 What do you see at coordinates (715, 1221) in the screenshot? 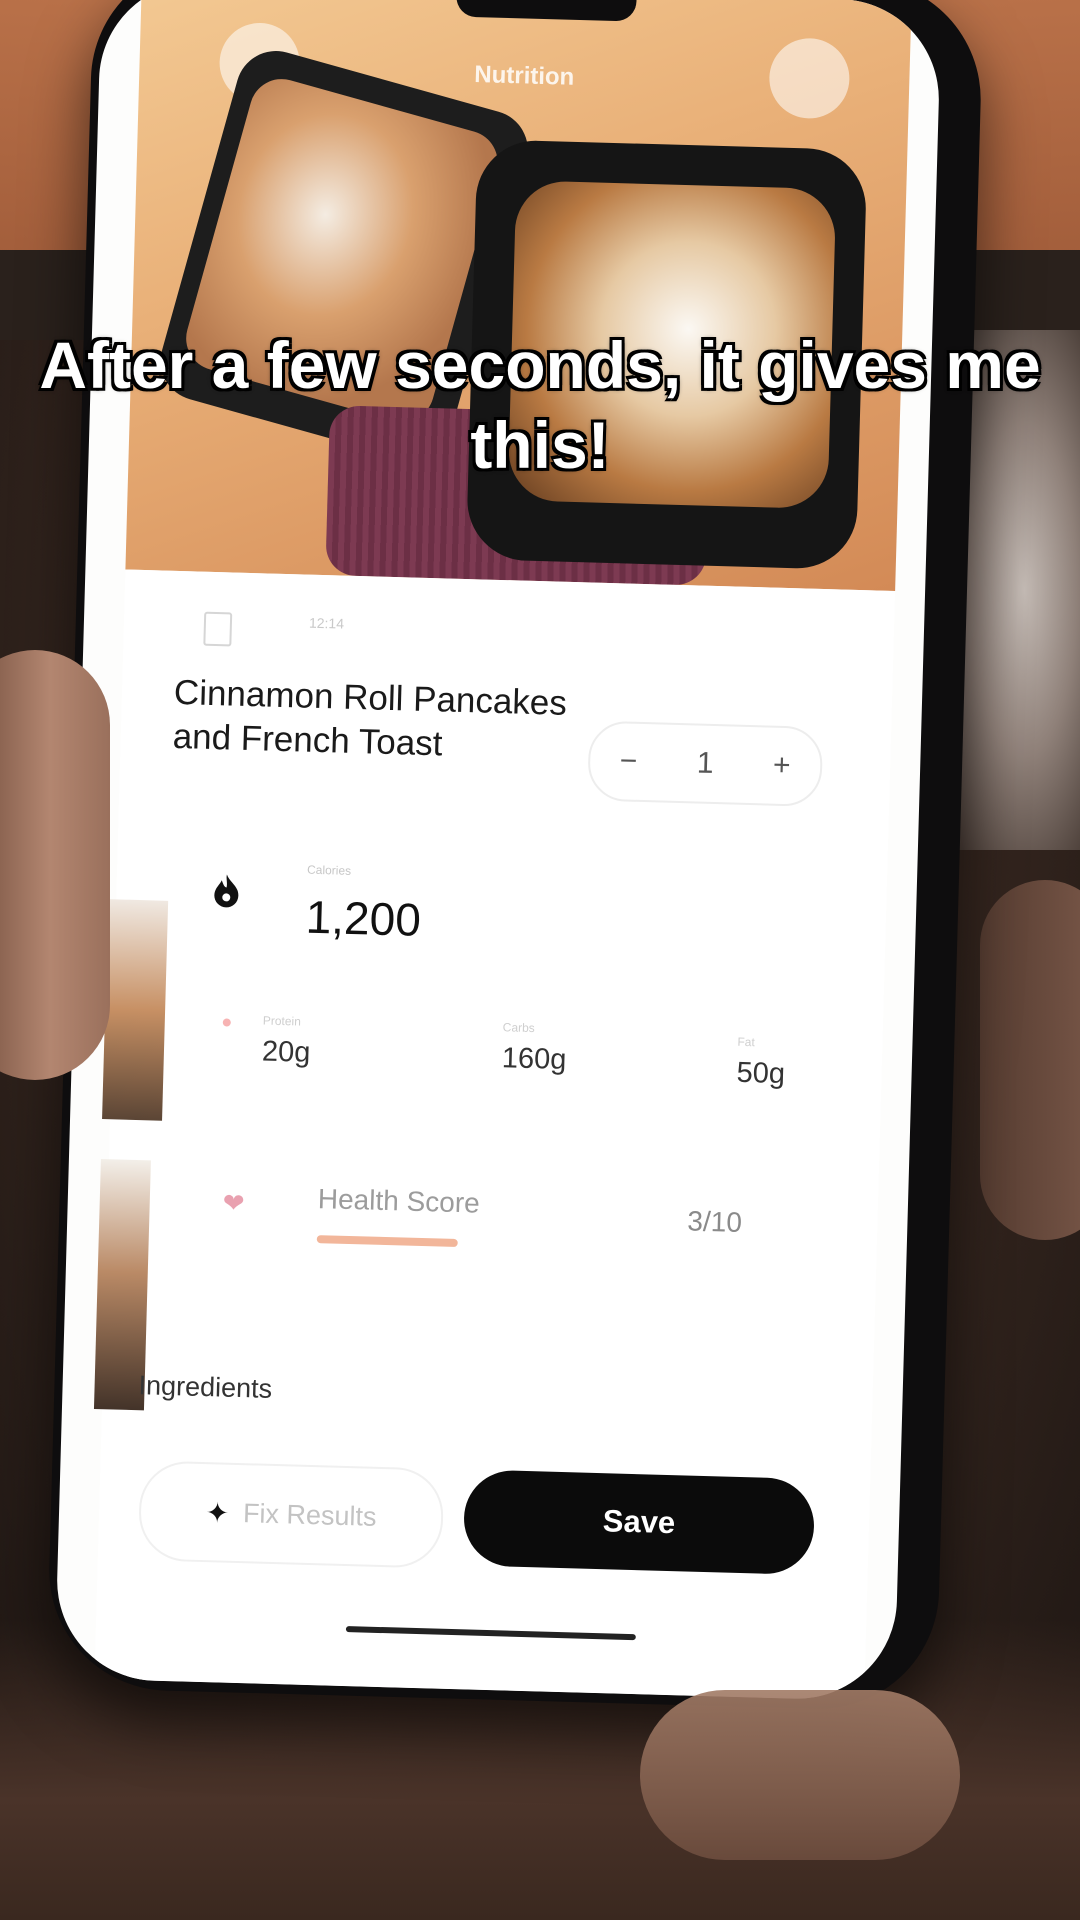
I see `health-score-value: 3/10` at bounding box center [715, 1221].